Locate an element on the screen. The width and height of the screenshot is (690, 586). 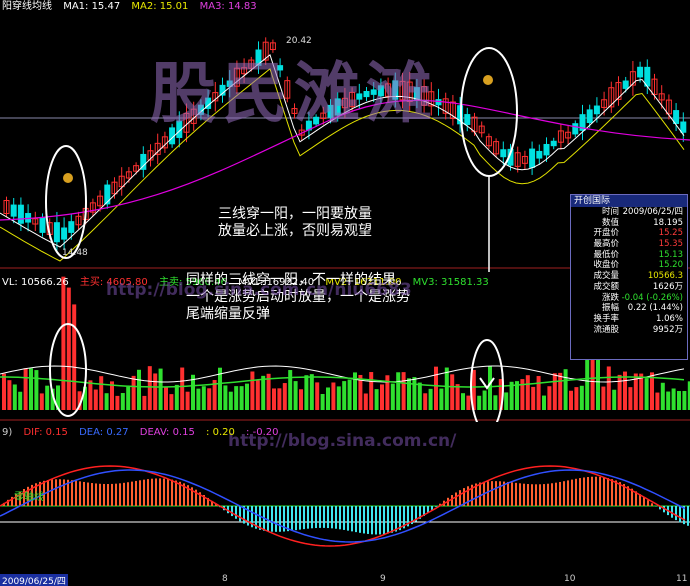
price-annotation: 三线穿一阳，一阳要放量 放量必上涨，否则易观望 is located at coordinates (295, 223).